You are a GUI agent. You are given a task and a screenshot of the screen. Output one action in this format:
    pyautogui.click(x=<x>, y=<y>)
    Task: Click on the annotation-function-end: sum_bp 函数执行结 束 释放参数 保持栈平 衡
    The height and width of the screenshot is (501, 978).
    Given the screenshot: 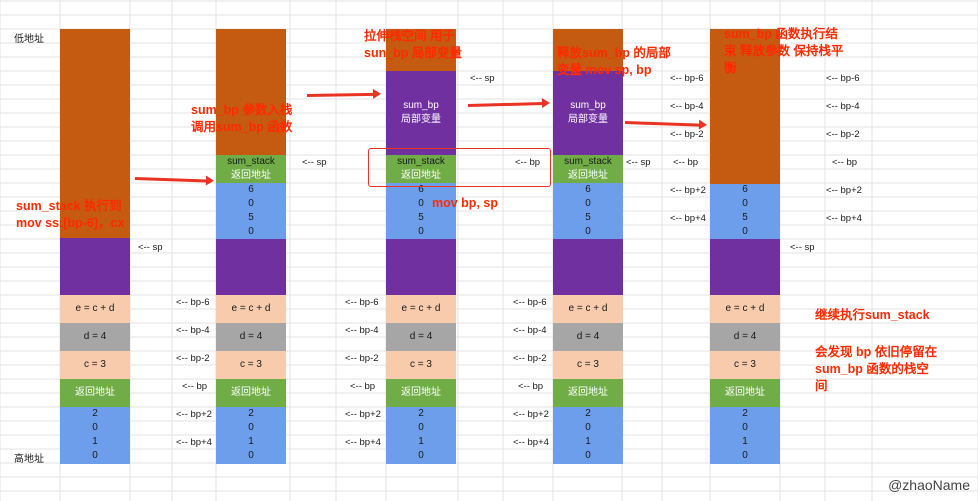 What is the action you would take?
    pyautogui.click(x=783, y=51)
    